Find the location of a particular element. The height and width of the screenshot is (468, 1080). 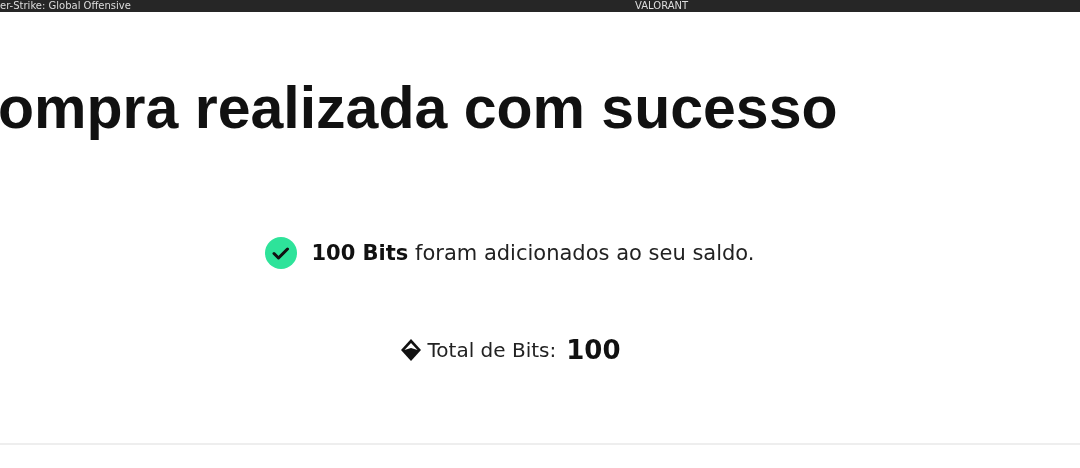

total-label: Total de Bits: is located at coordinates (492, 350).